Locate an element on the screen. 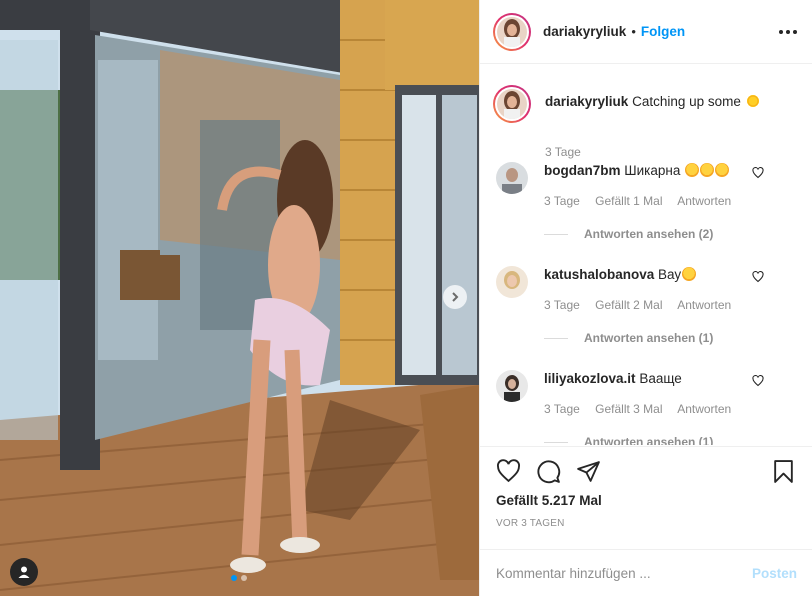 This screenshot has width=812, height=596. save-button is located at coordinates (784, 472).